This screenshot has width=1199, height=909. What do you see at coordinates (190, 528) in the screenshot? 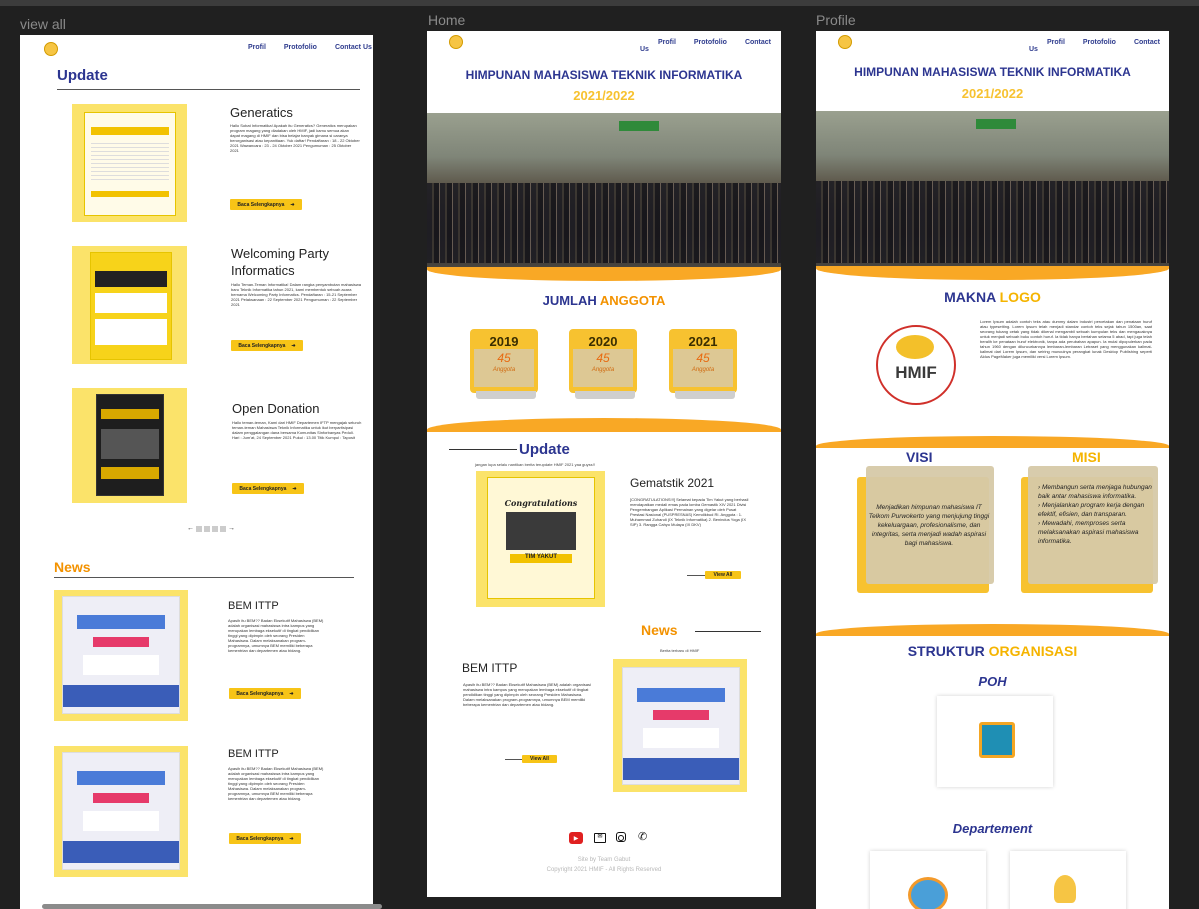
I see `pager-prev: ←` at bounding box center [190, 528].